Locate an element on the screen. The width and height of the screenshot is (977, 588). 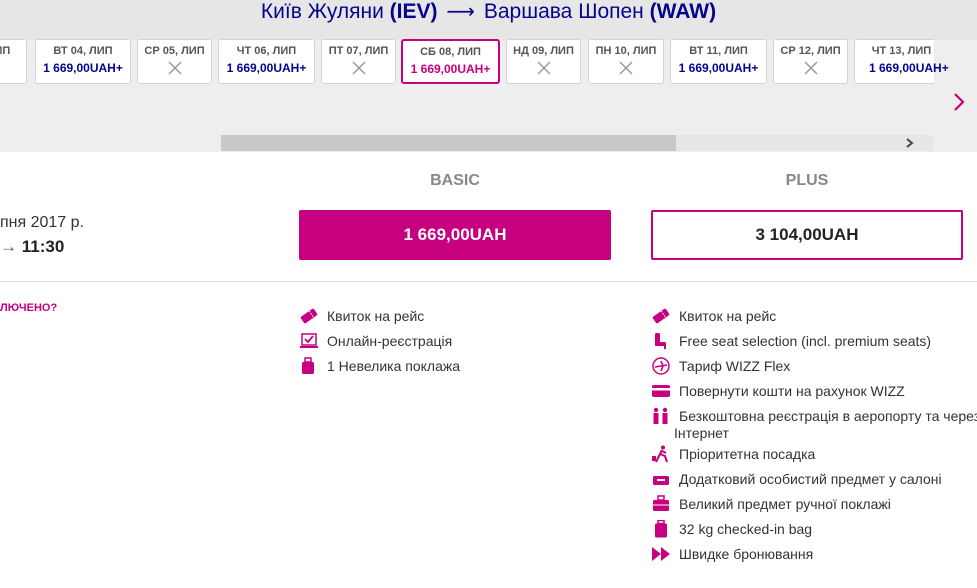
date-card: ПН 10, ЛИП is located at coordinates (626, 61).